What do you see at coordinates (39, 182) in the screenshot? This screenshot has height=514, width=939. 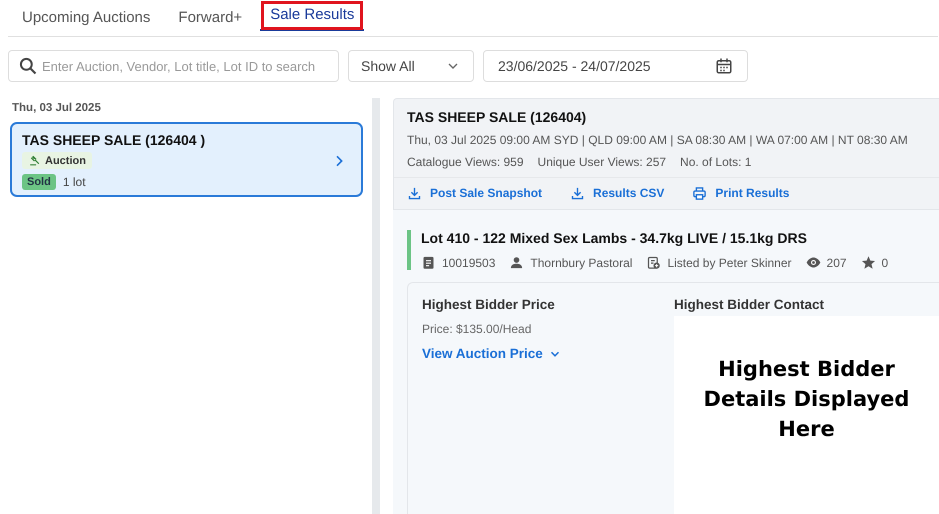 I see `status-badge: Sold` at bounding box center [39, 182].